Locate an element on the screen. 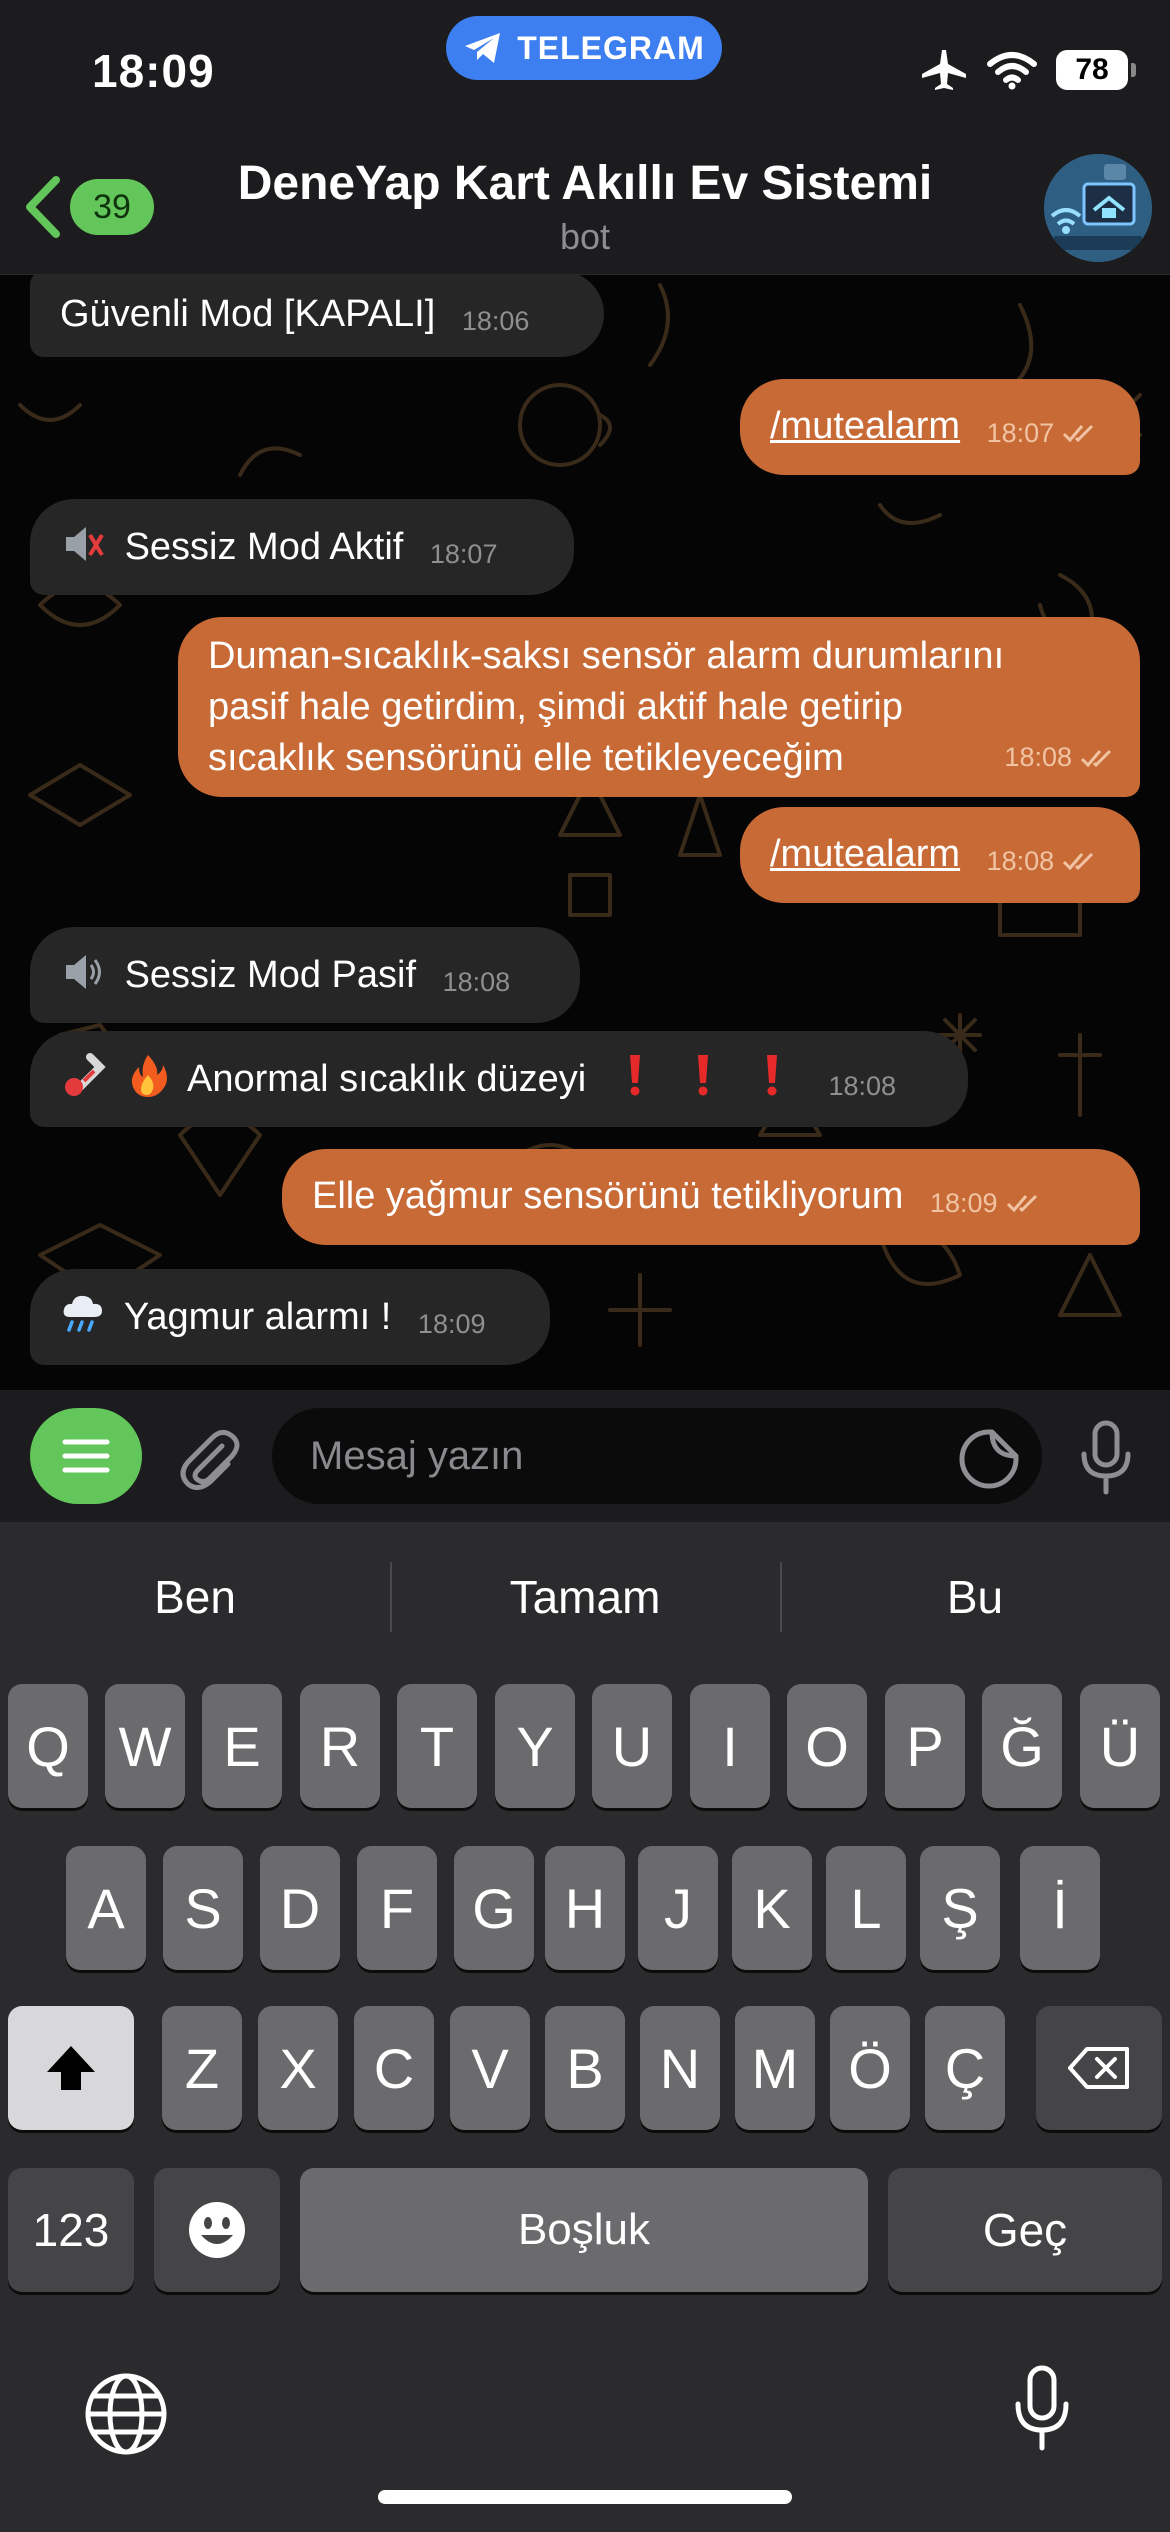 This screenshot has width=1170, height=2532. rain-cloud-icon is located at coordinates (82, 1313).